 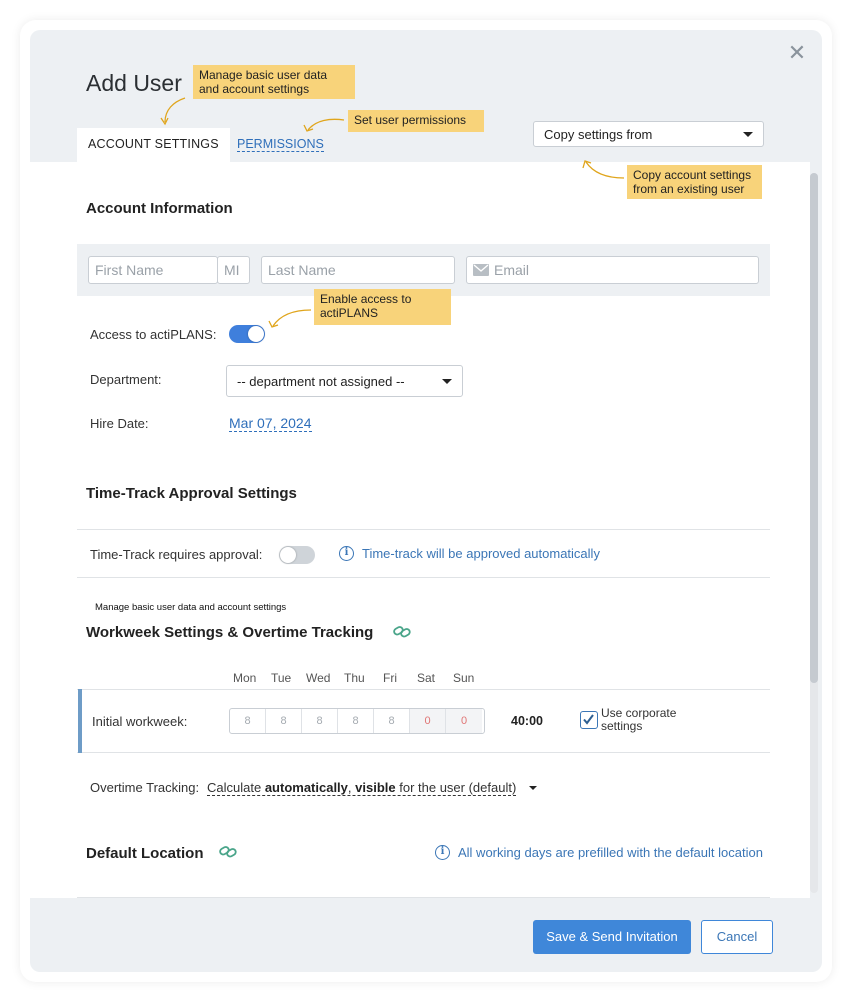 I want to click on day-header-fri: Fri, so click(x=390, y=678).